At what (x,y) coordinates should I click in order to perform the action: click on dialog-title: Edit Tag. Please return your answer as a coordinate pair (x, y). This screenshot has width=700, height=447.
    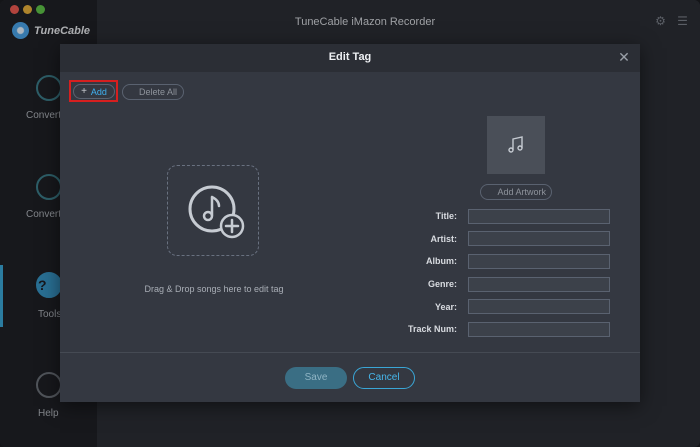
    Looking at the image, I should click on (350, 57).